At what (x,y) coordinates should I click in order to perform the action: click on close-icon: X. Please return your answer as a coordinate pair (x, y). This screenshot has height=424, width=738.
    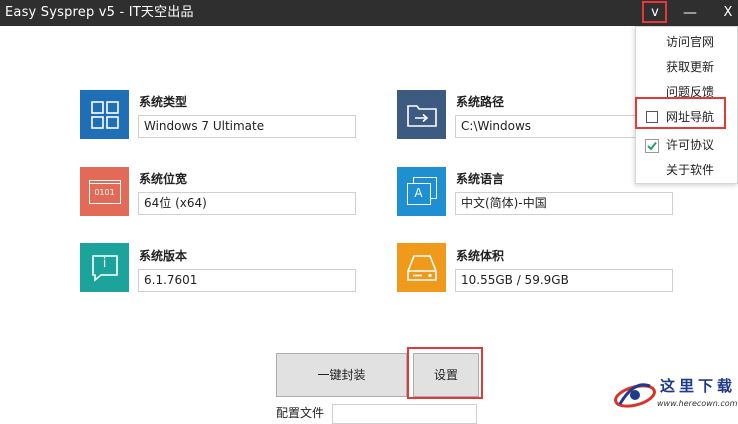
    Looking at the image, I should click on (728, 12).